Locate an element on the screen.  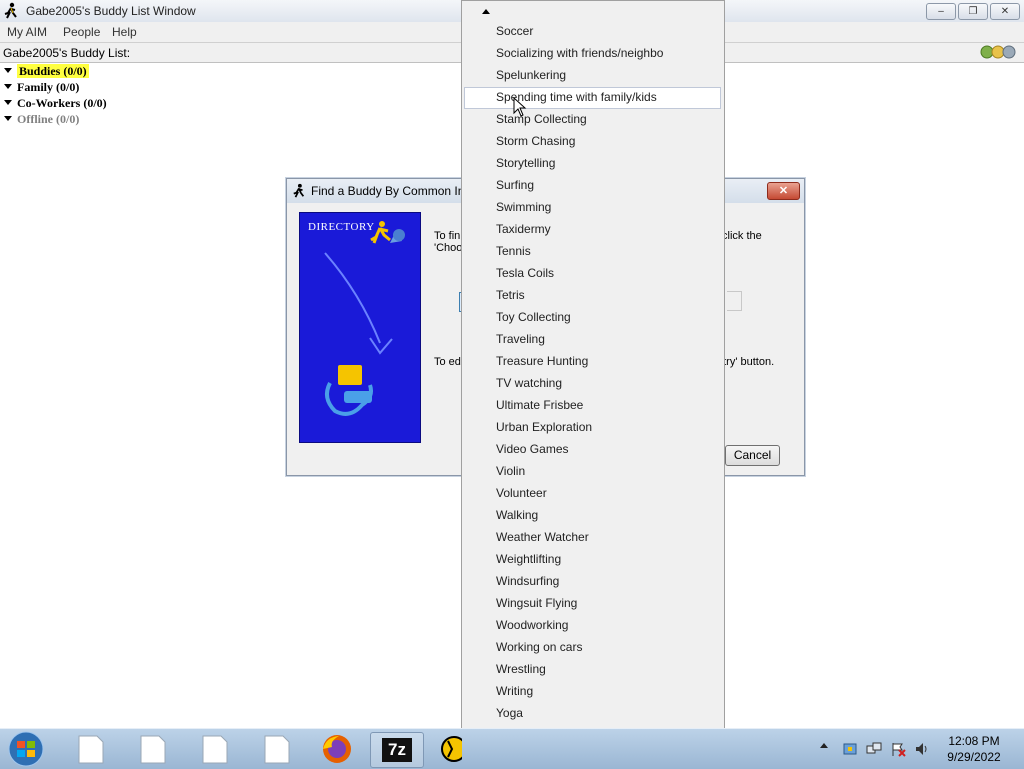
firefox-icon is located at coordinates (337, 749).